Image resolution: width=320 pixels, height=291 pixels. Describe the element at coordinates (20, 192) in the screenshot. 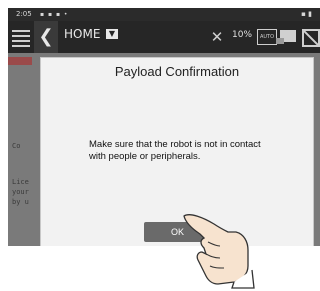

I see `background-text-2: Lice your by u` at that location.